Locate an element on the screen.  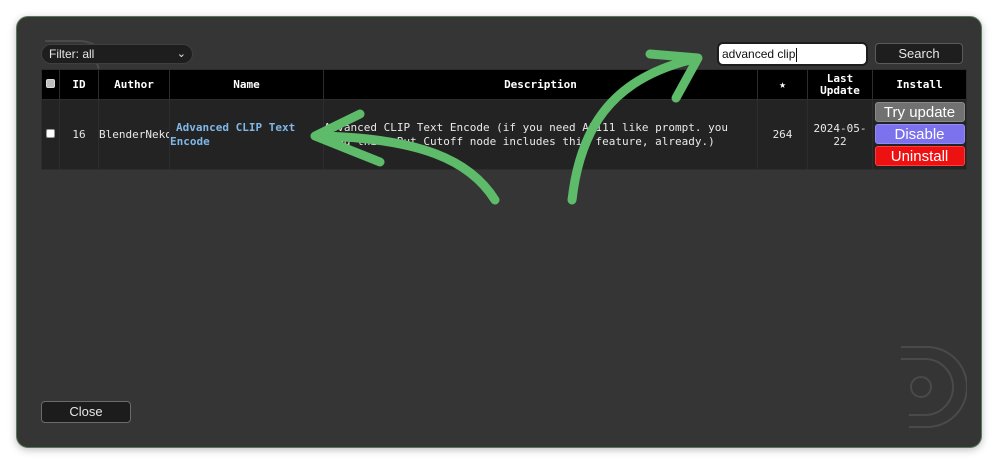
logo-watermark-icon is located at coordinates (934, 387).